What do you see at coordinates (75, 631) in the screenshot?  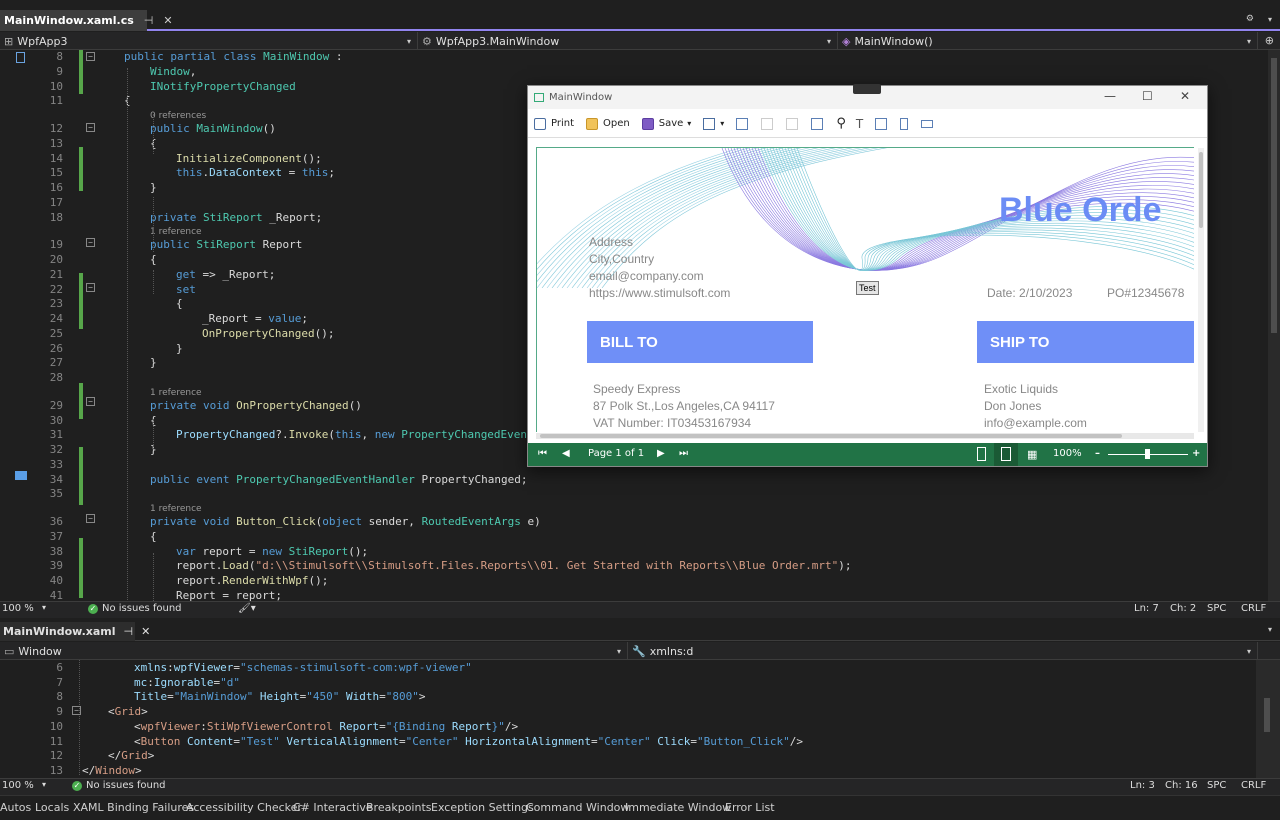 I see `tab-mainwindow-xaml: MainWindow.xaml ⊣ ✕` at bounding box center [75, 631].